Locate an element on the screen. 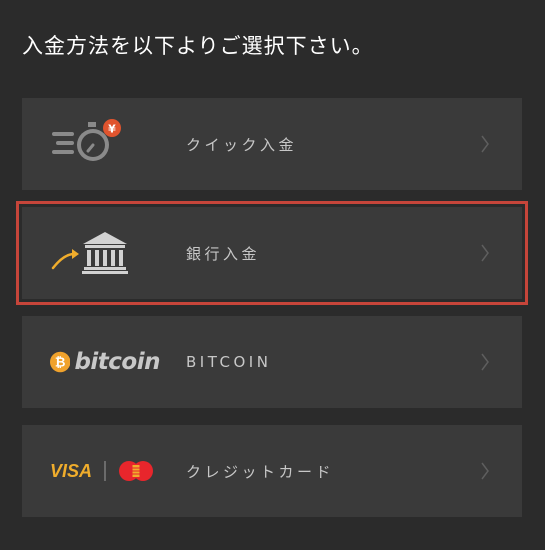 This screenshot has height=550, width=545. card-brand-logos: VISA is located at coordinates (105, 471).